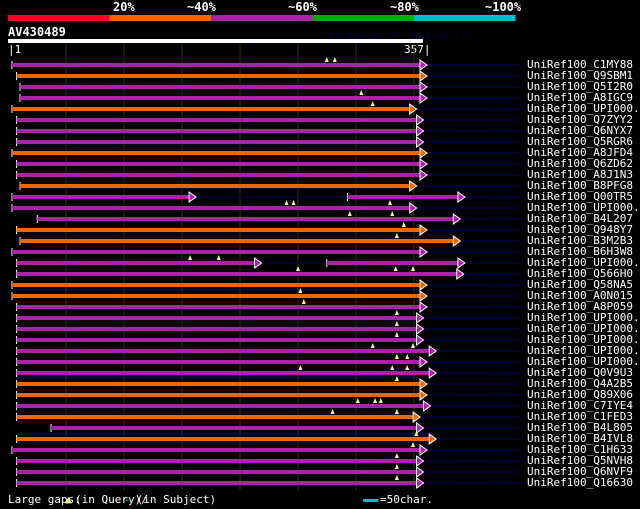  What do you see at coordinates (406, 499) in the screenshot?
I see `scale-label: =50char.` at bounding box center [406, 499].